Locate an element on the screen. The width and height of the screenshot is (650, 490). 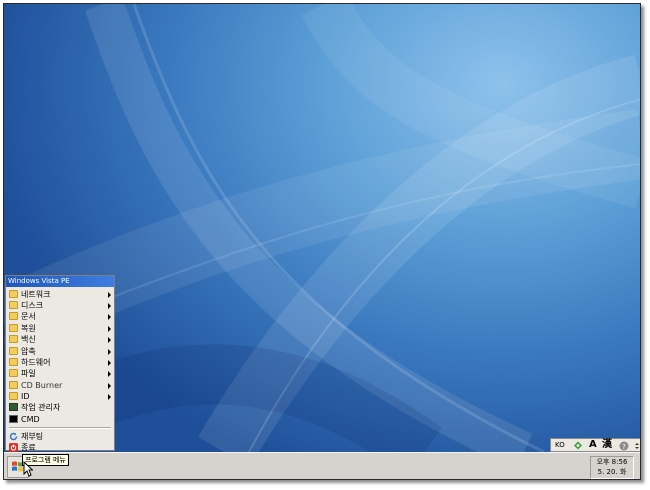
menu-item-cmd: CMD is located at coordinates (60, 419).